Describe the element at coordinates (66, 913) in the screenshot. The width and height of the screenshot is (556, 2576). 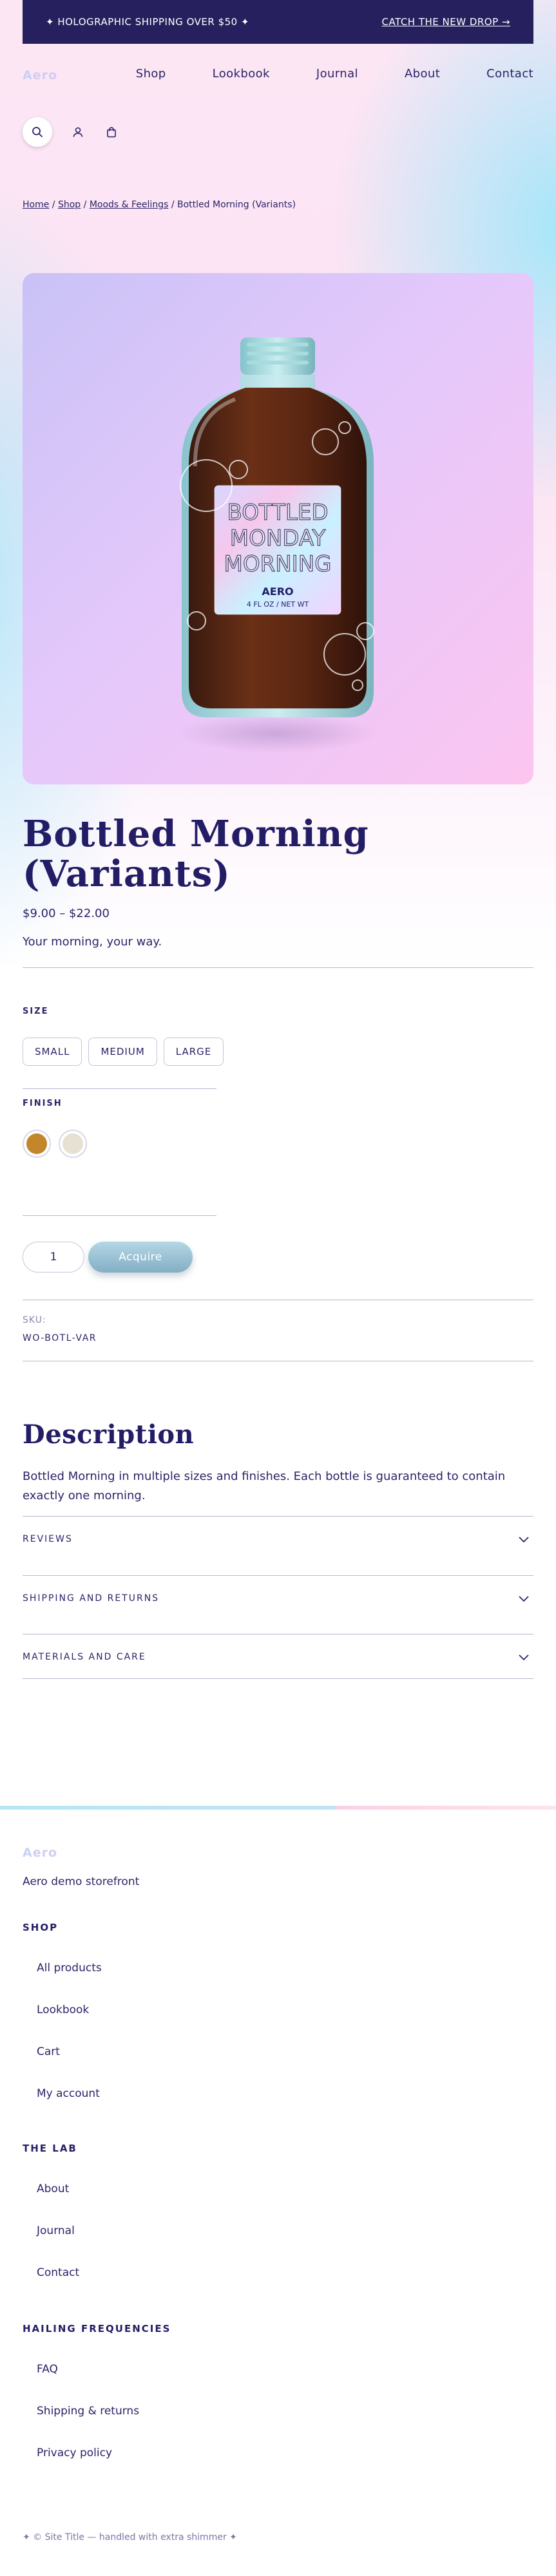
I see `product-price: $9.00 – $22.00` at that location.